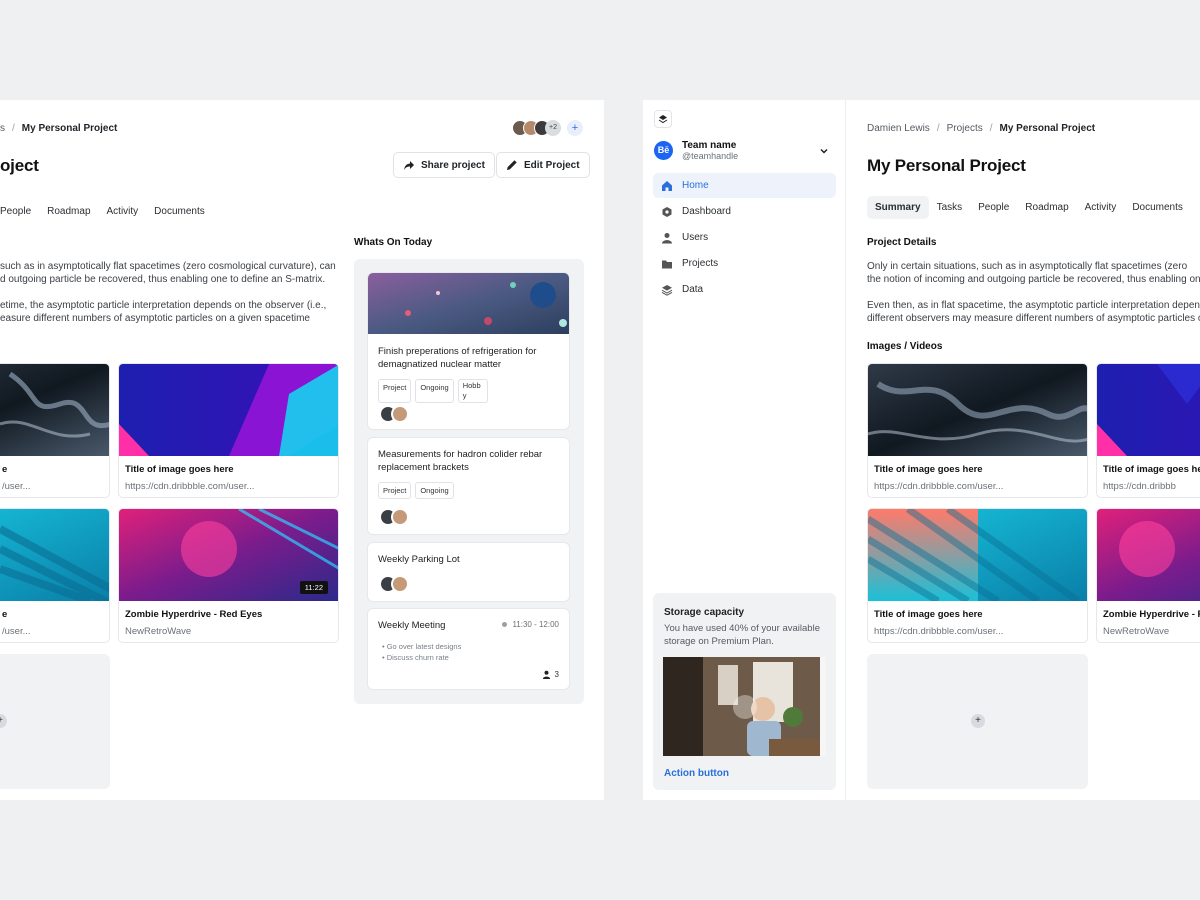 The width and height of the screenshot is (1200, 900). Describe the element at coordinates (453, 165) in the screenshot. I see `share-label: Share project` at that location.